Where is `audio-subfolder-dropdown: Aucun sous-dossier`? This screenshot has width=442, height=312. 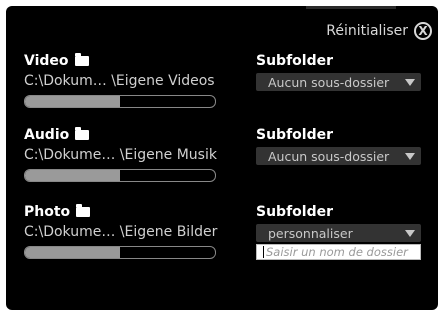 audio-subfolder-dropdown: Aucun sous-dossier is located at coordinates (338, 156).